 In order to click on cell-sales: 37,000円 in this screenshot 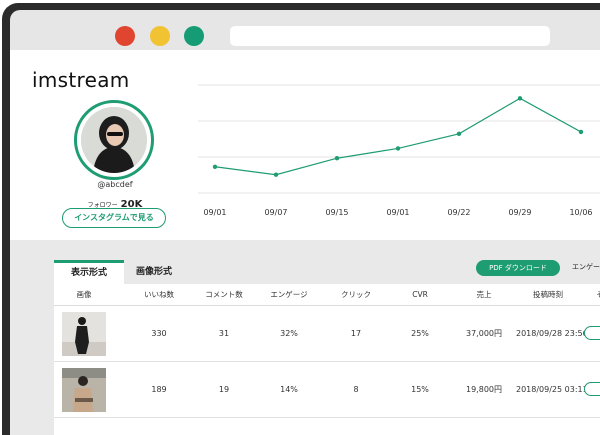, I will do `click(484, 333)`.